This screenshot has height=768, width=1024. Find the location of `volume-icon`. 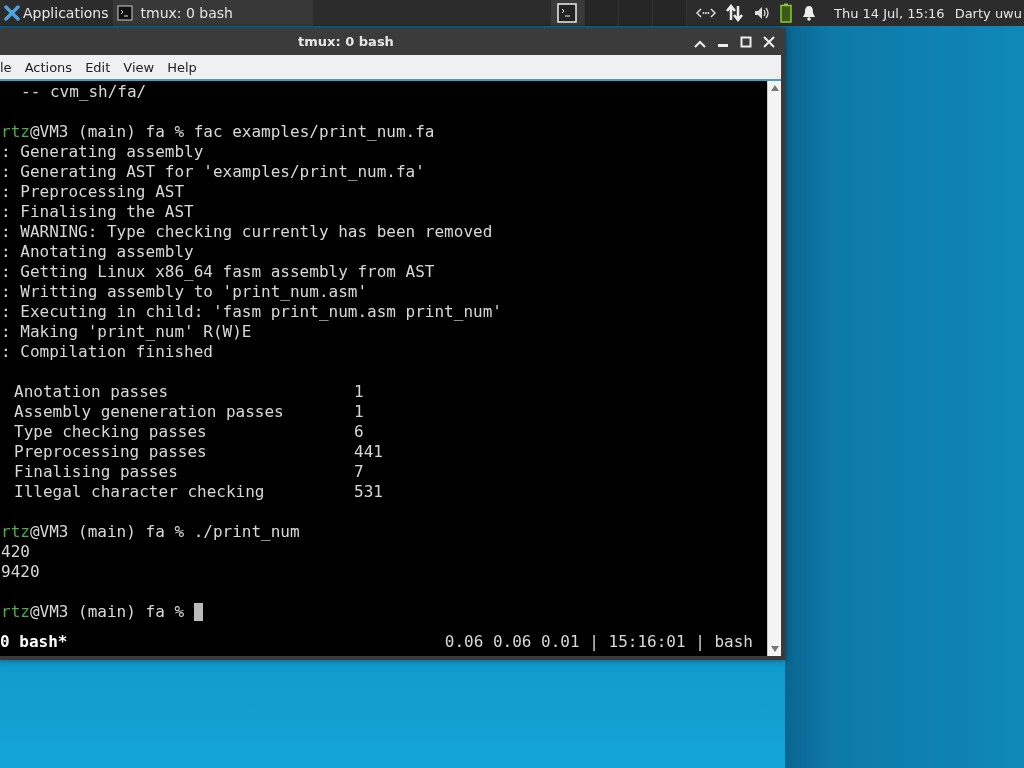

volume-icon is located at coordinates (762, 13).